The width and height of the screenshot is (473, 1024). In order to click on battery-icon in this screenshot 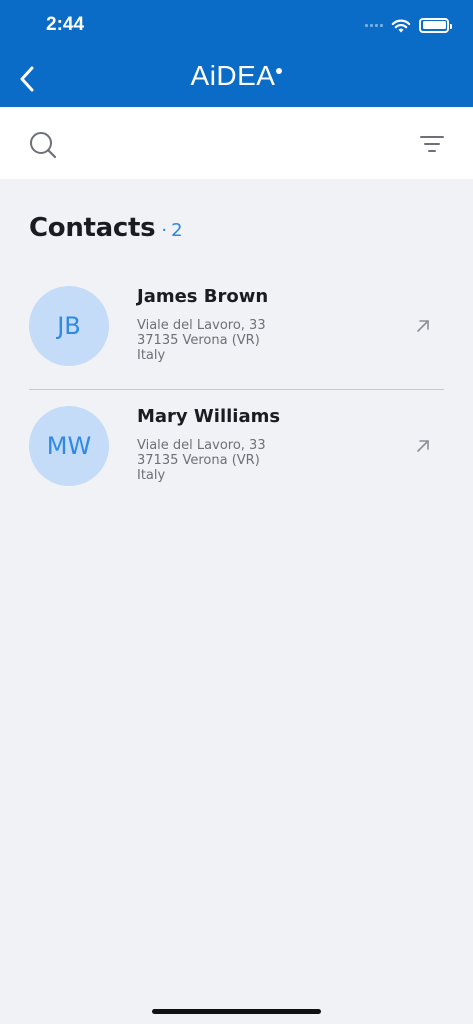, I will do `click(435, 25)`.